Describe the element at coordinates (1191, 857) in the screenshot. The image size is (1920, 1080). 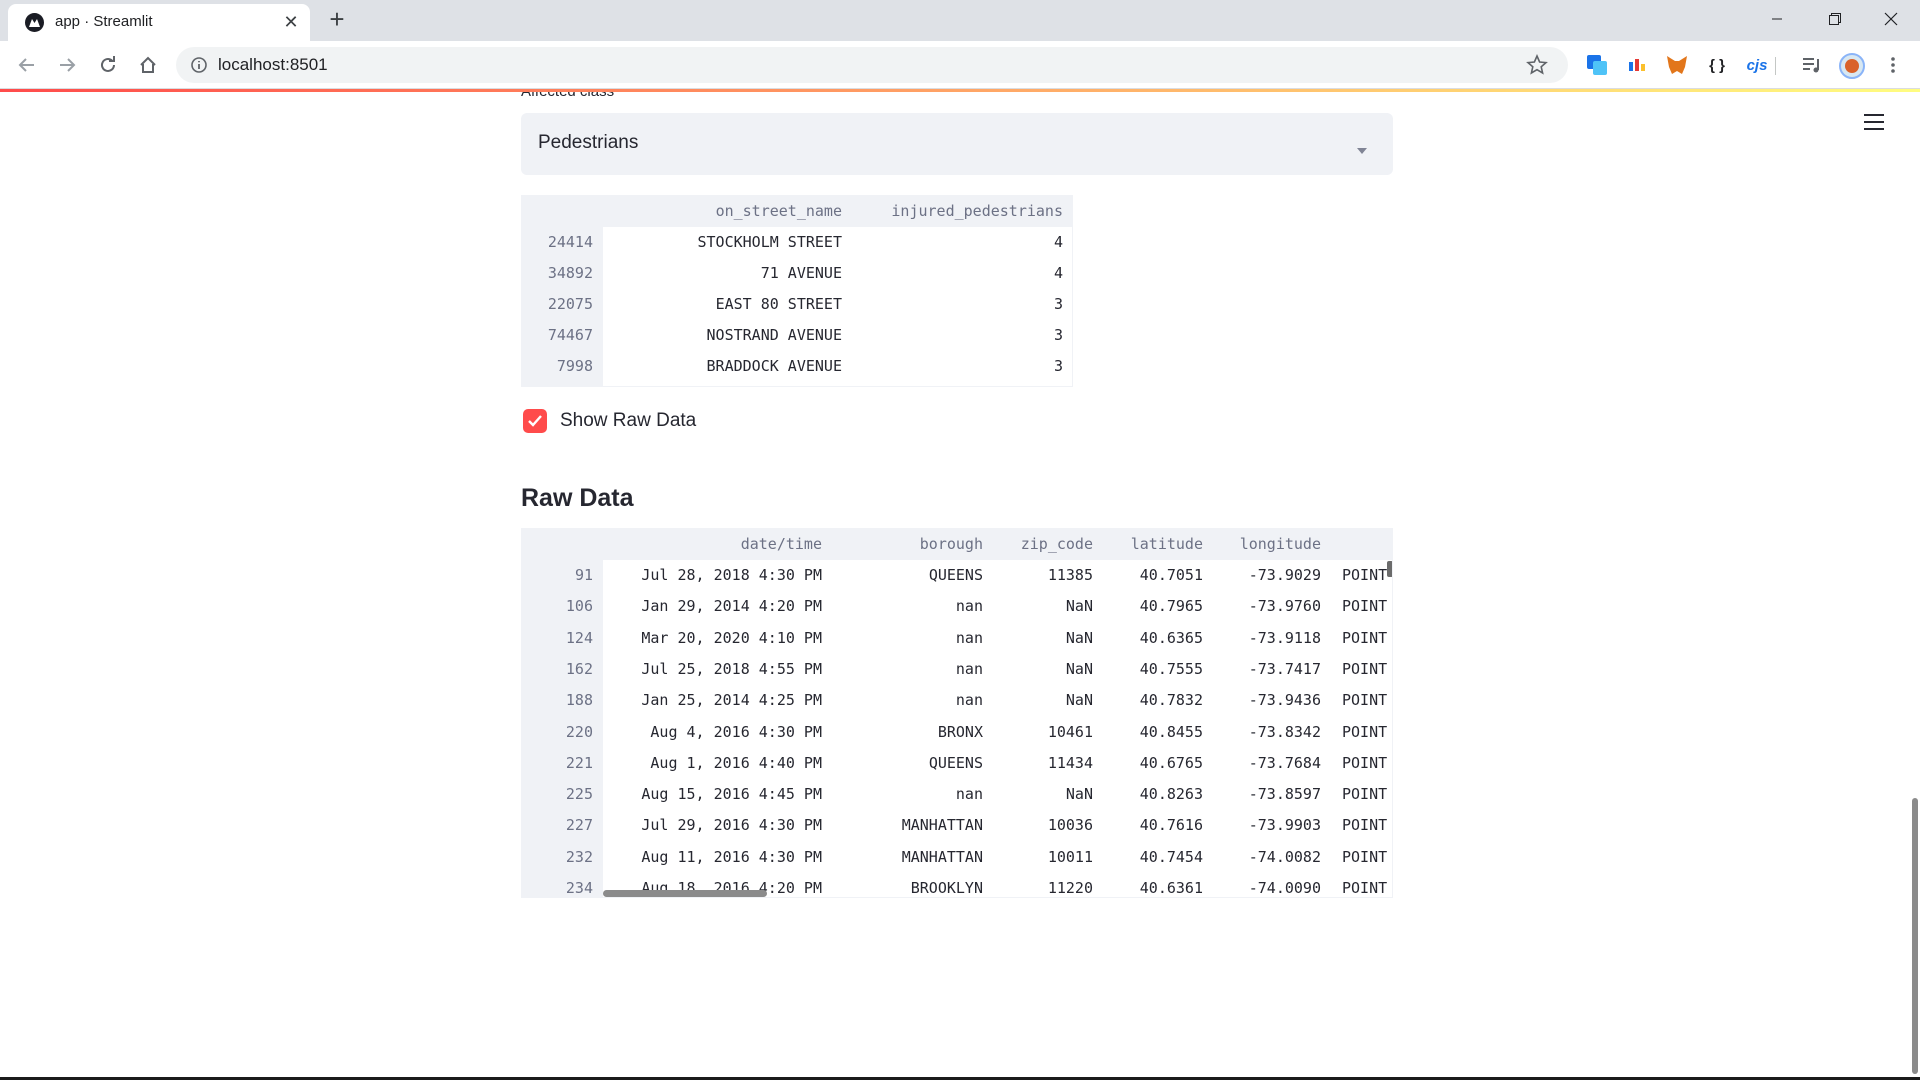
I see `table-cell: -74.0082` at that location.